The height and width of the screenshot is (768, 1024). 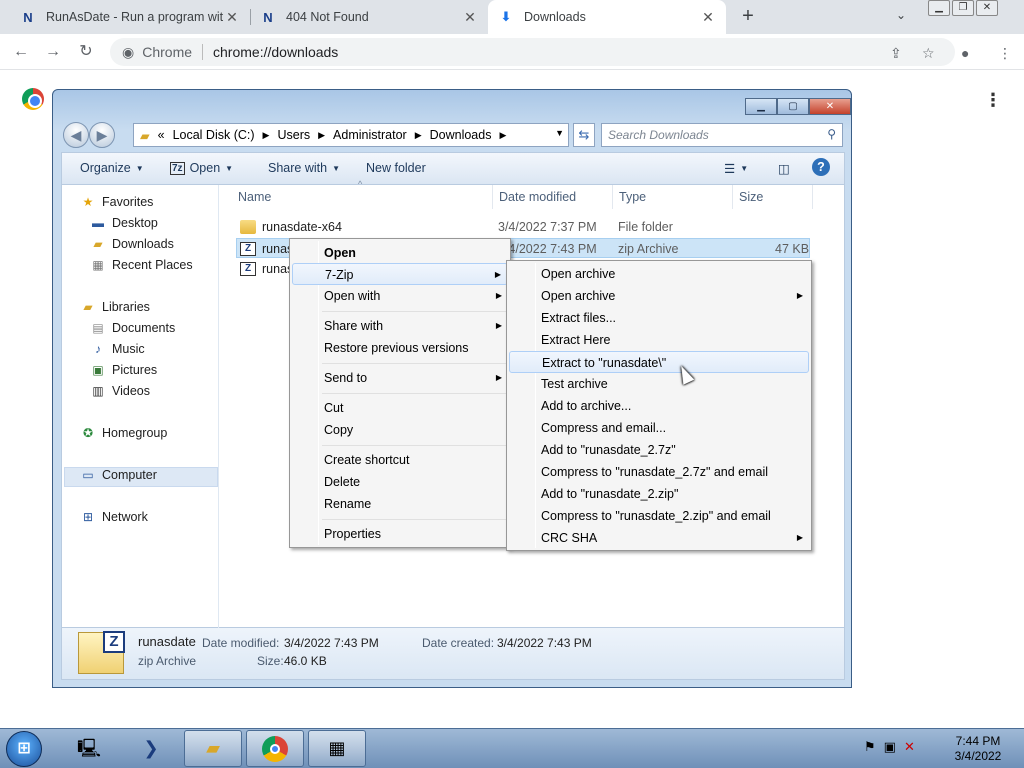 I want to click on menu-item-open-archive: Open archive, so click(x=659, y=274).